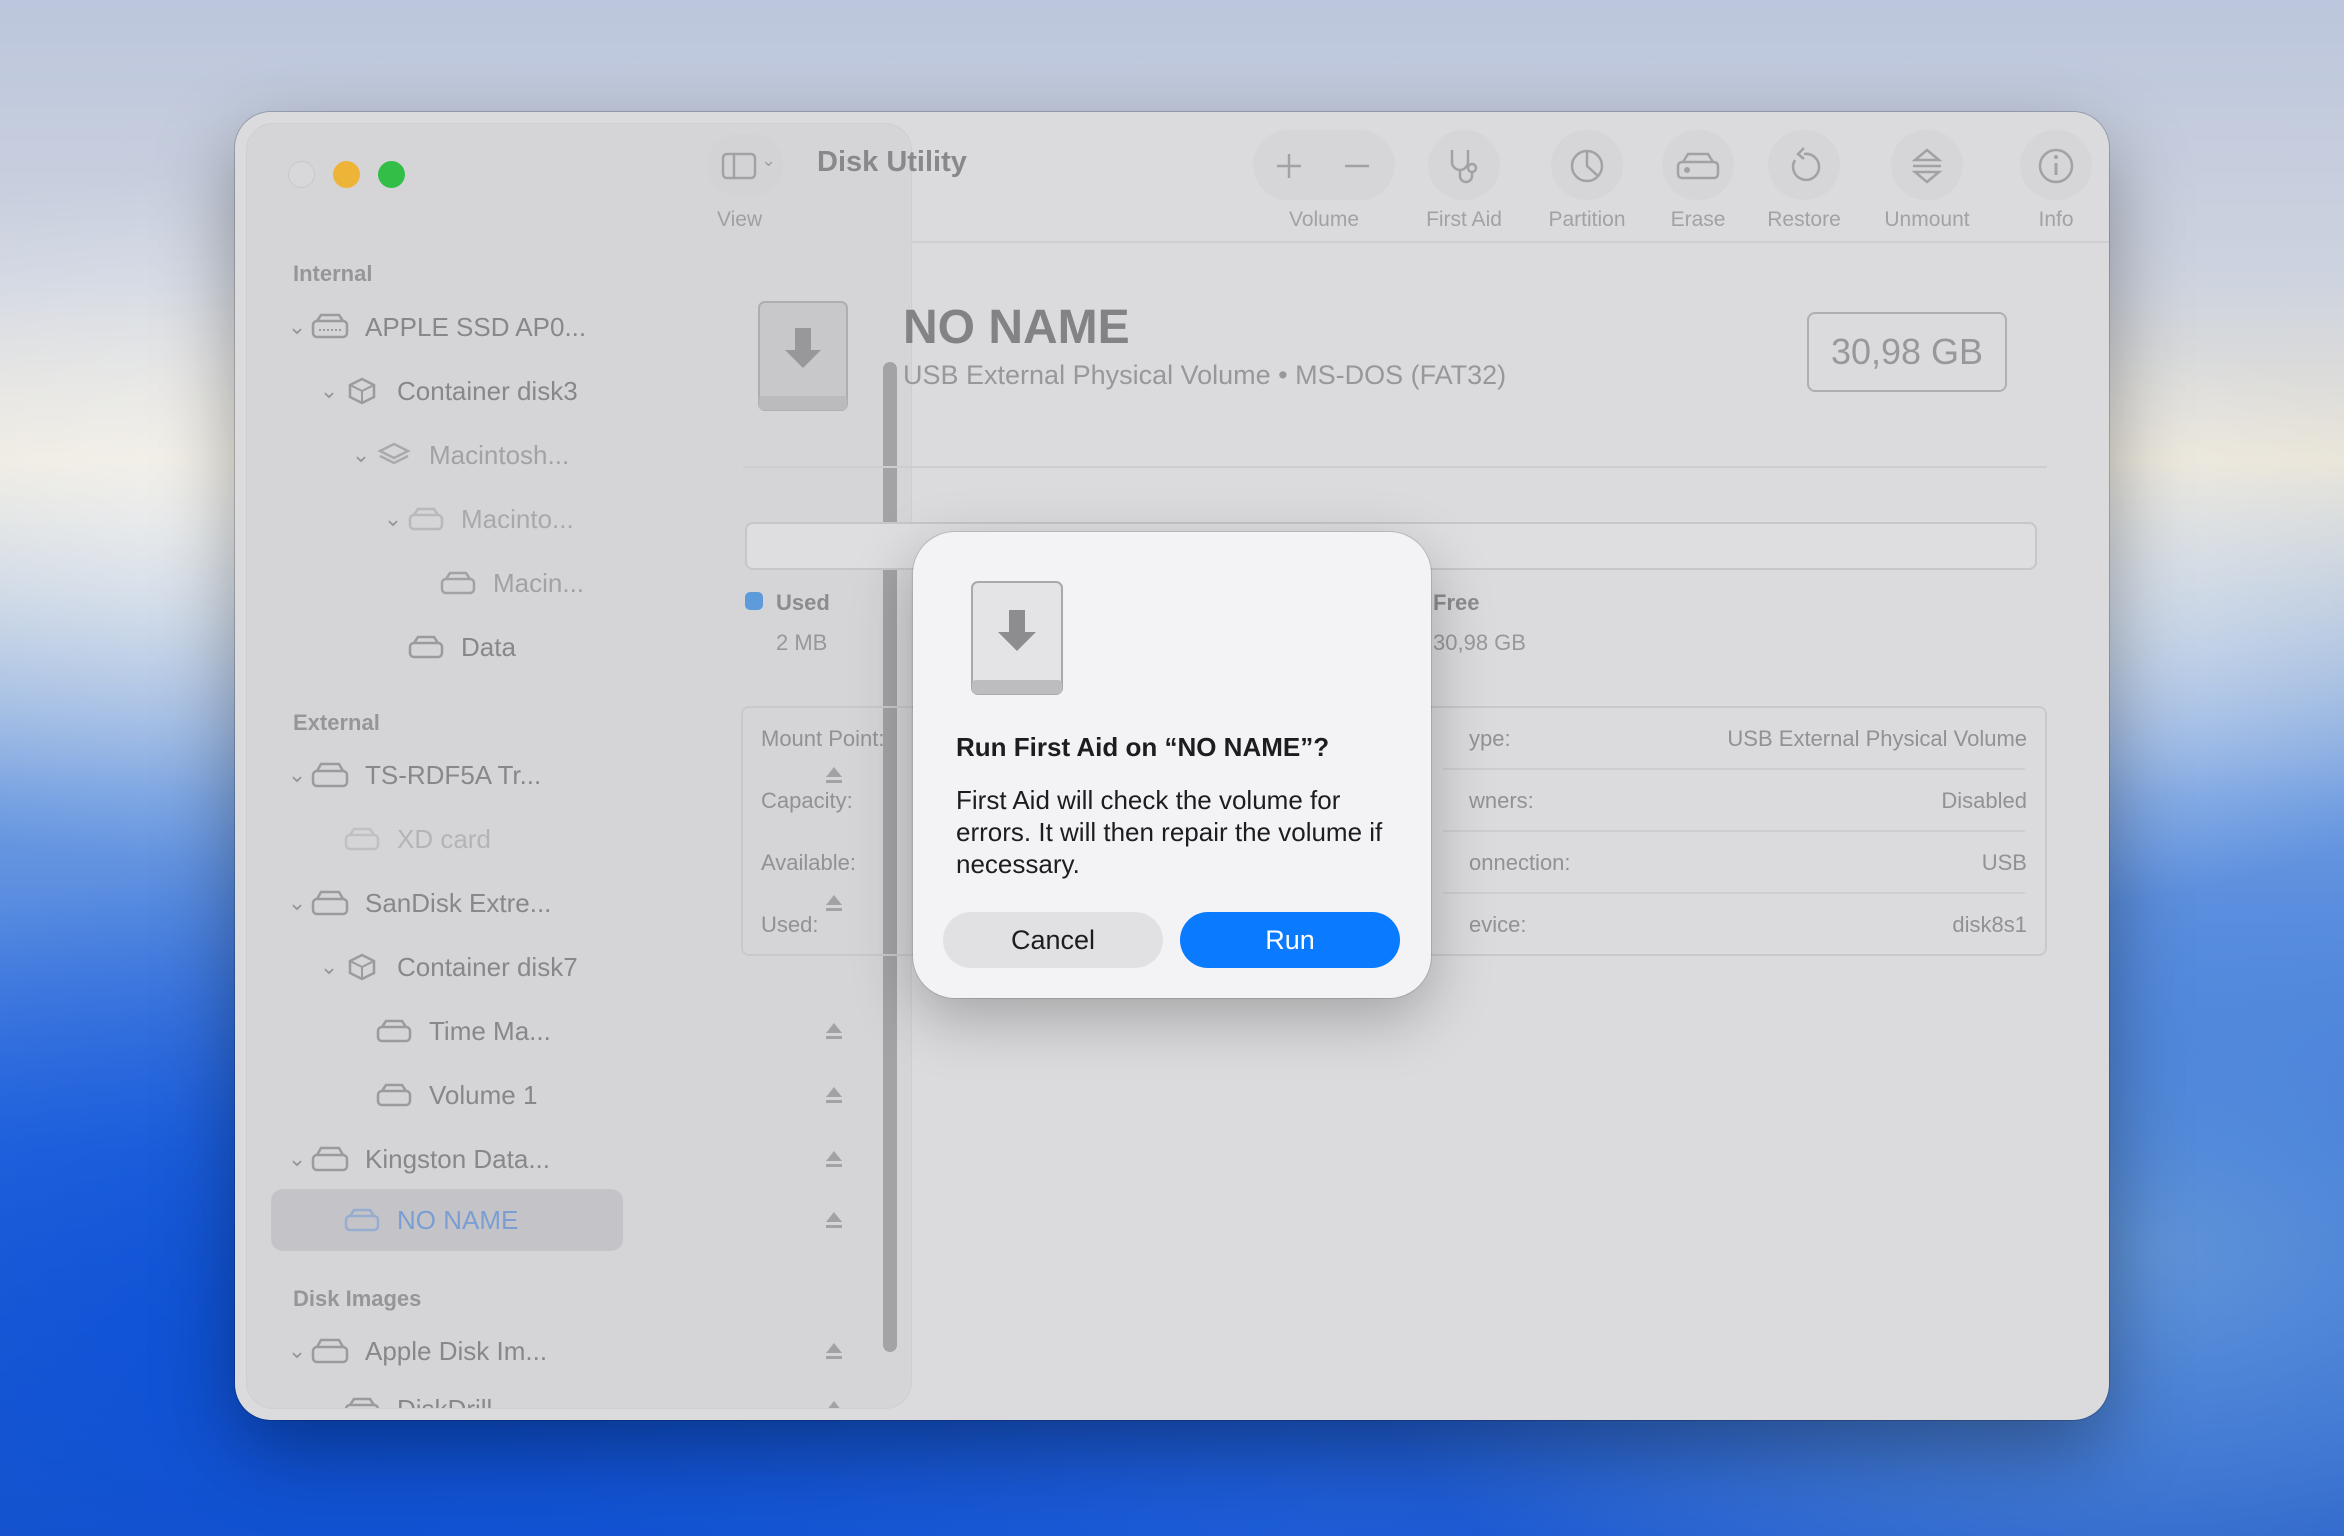 The width and height of the screenshot is (2344, 1536). What do you see at coordinates (754, 601) in the screenshot?
I see `used-legend-swatch` at bounding box center [754, 601].